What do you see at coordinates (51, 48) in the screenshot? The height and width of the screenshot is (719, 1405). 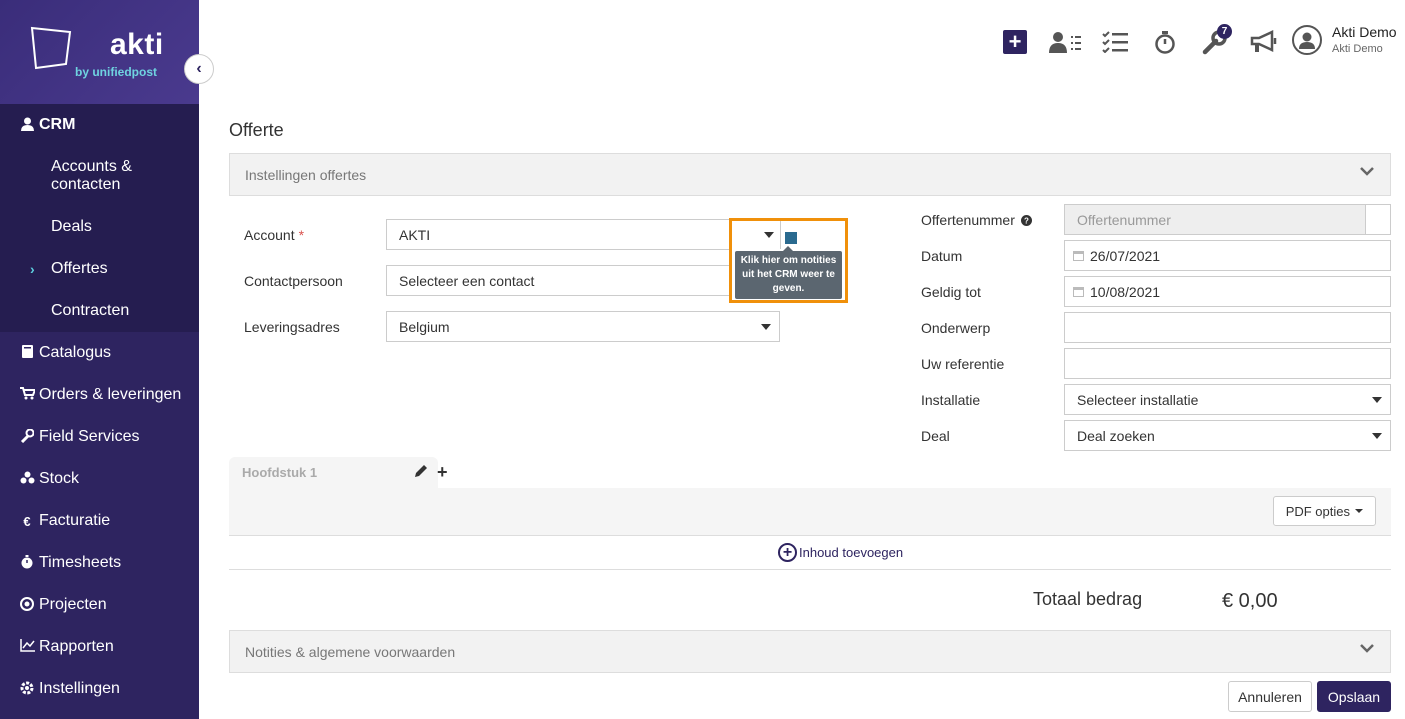 I see `akti-logo-icon` at bounding box center [51, 48].